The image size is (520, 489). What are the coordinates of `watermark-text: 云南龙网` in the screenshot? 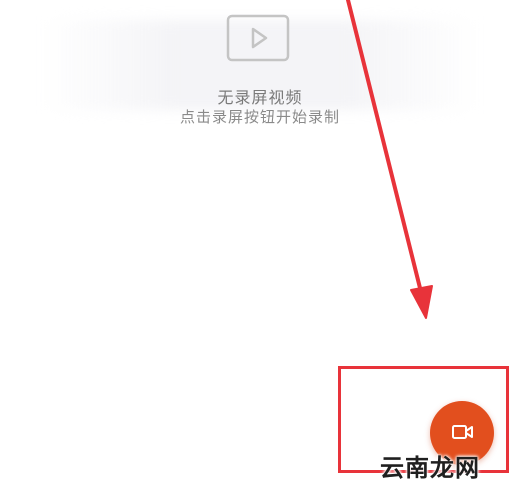 It's located at (430, 467).